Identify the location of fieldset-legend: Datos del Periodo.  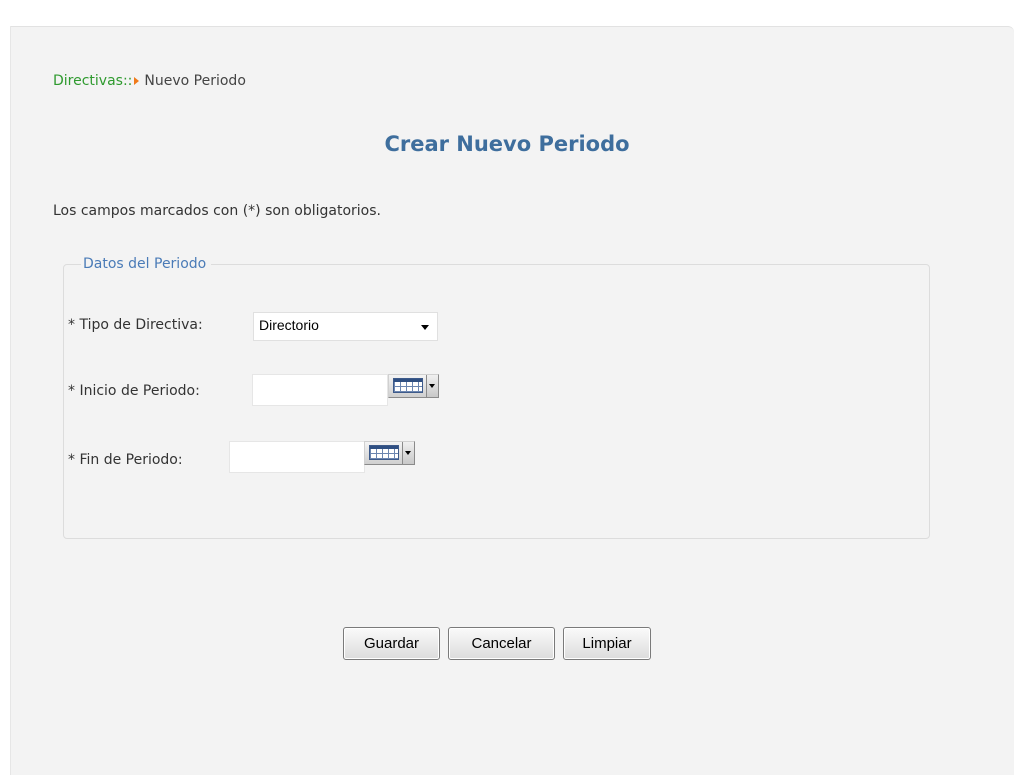
(146, 264).